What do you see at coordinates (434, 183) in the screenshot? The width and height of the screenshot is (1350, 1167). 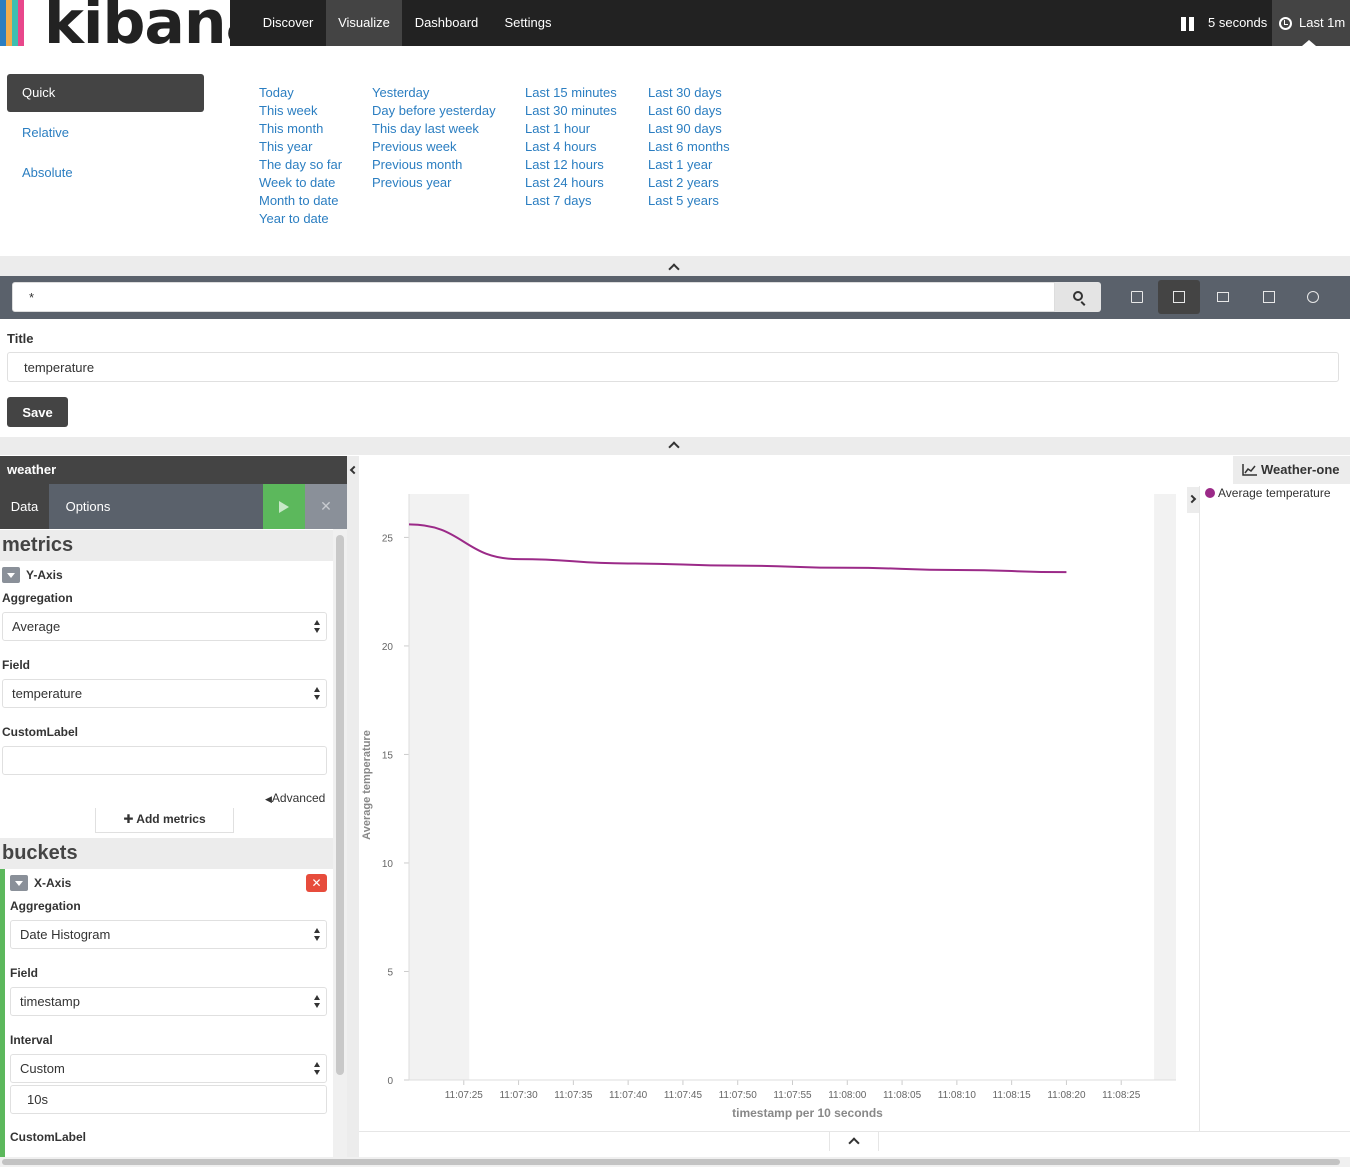 I see `quick-item: Previous year` at bounding box center [434, 183].